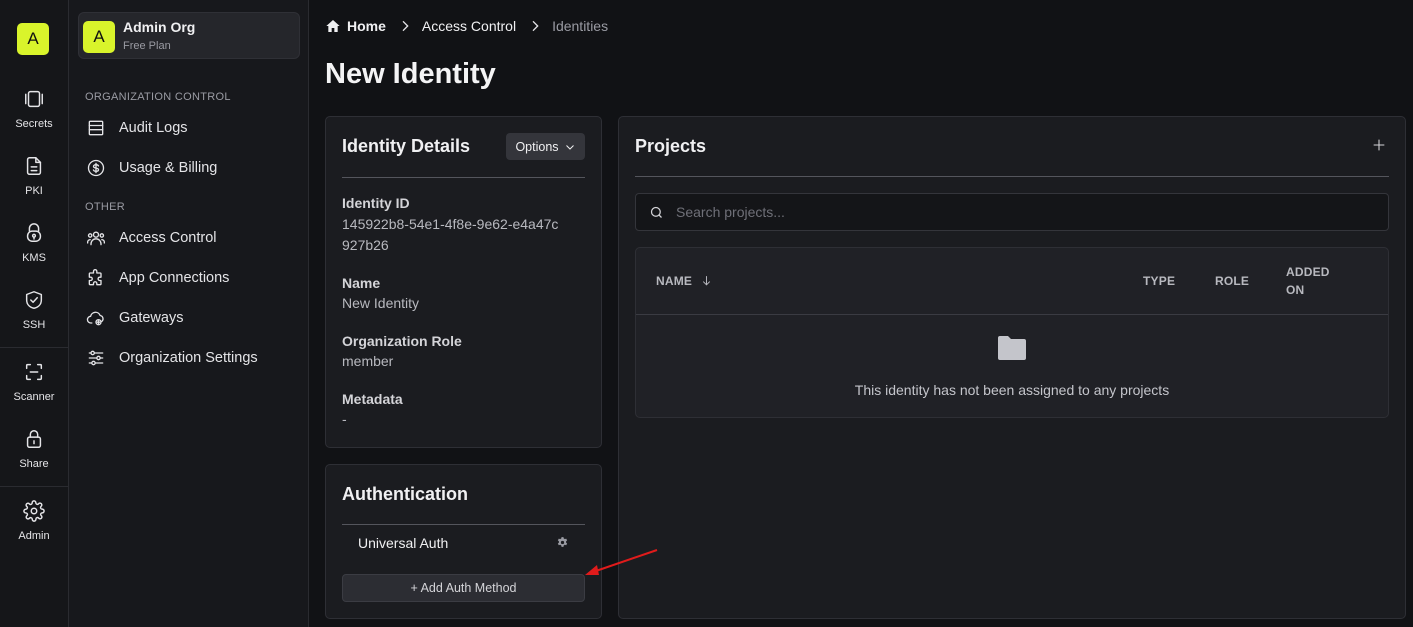  Describe the element at coordinates (34, 397) in the screenshot. I see `rail-item-label: Scanner` at that location.